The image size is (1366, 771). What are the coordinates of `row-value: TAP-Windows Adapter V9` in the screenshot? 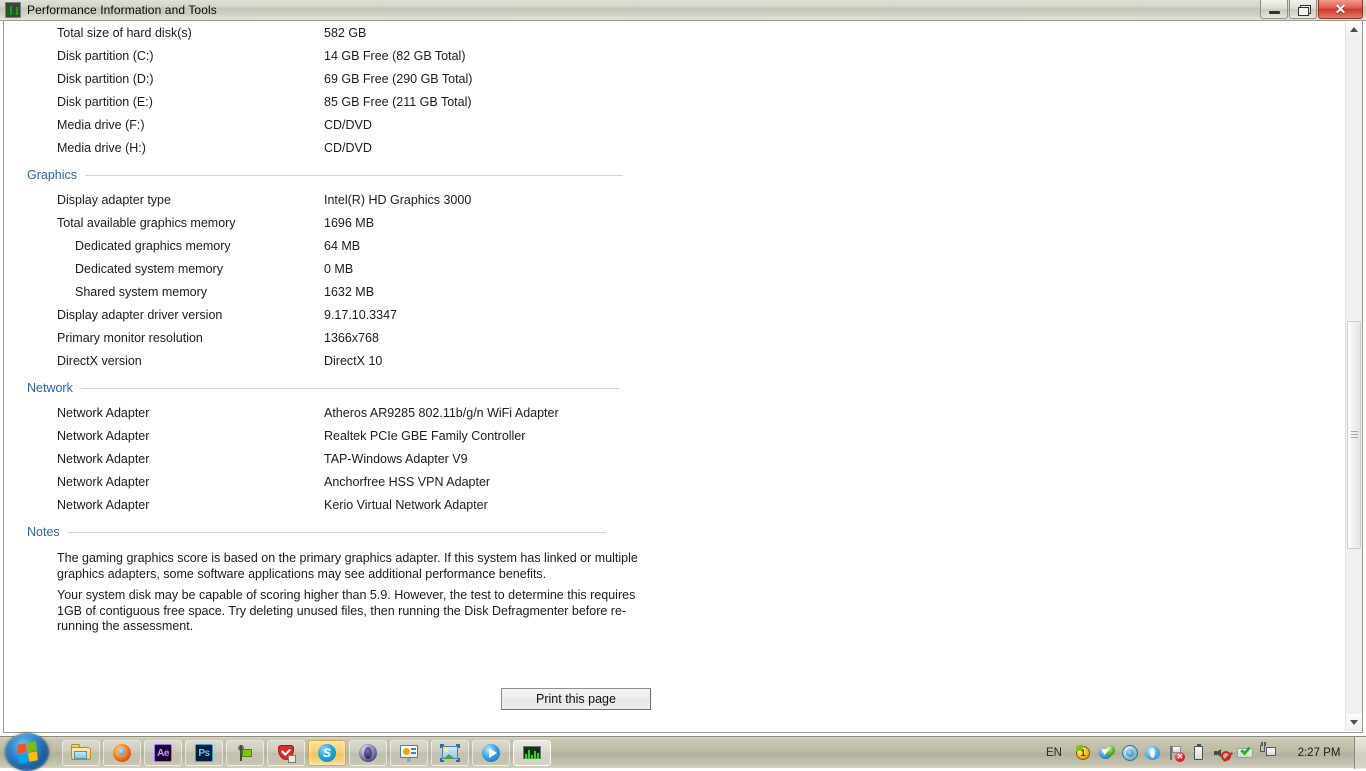 It's located at (396, 458).